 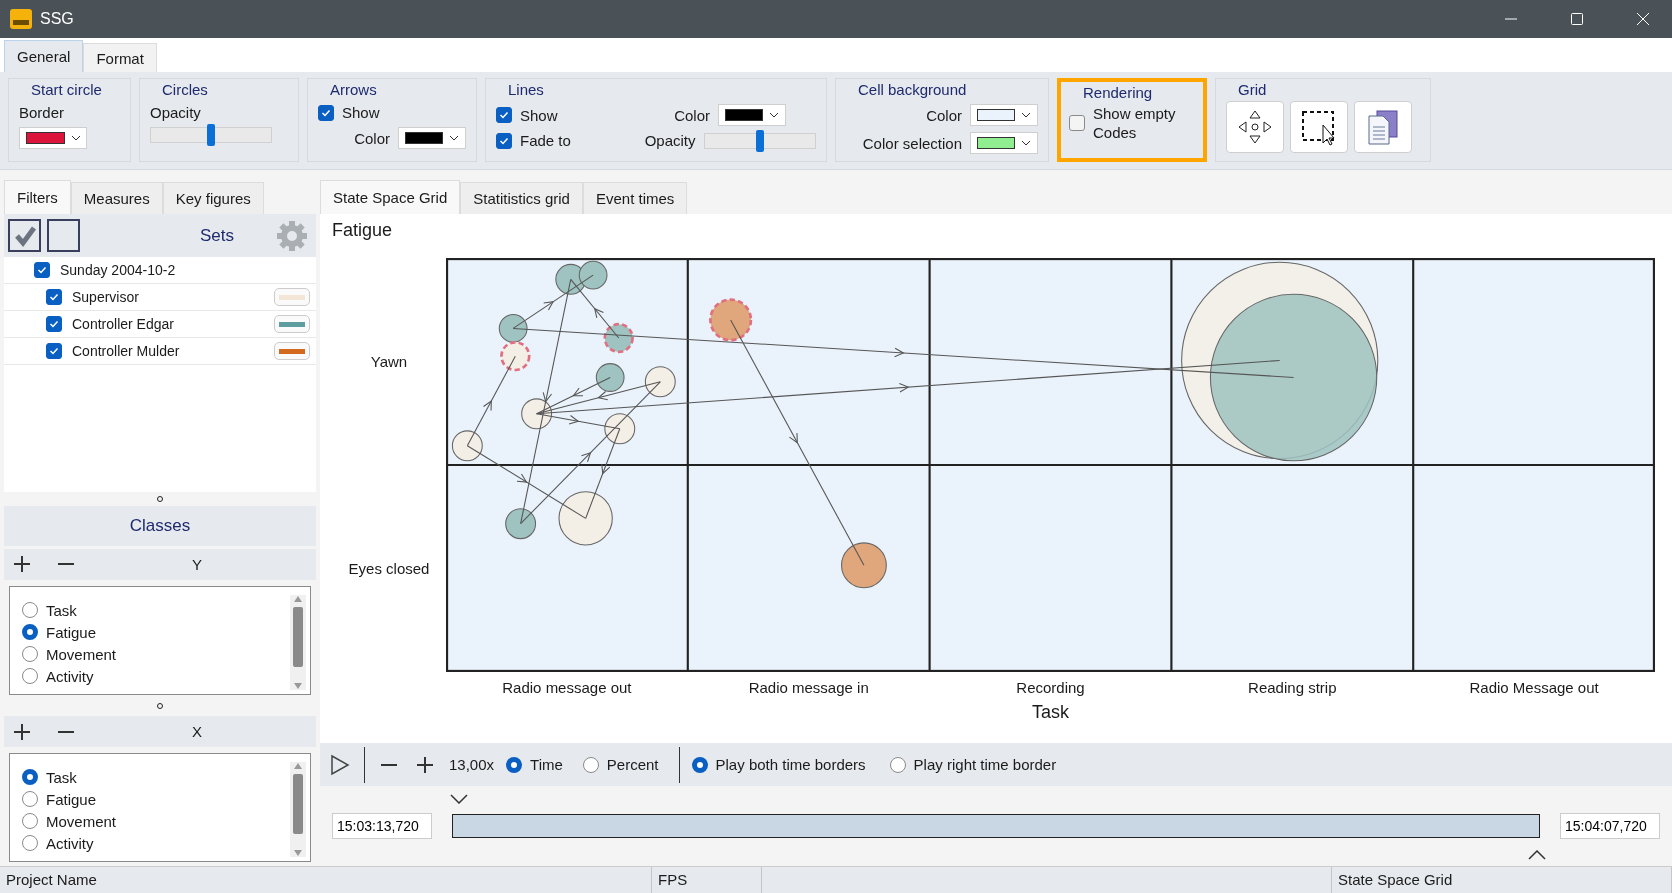 What do you see at coordinates (1135, 123) in the screenshot?
I see `checkbox-label: Show empty Codes` at bounding box center [1135, 123].